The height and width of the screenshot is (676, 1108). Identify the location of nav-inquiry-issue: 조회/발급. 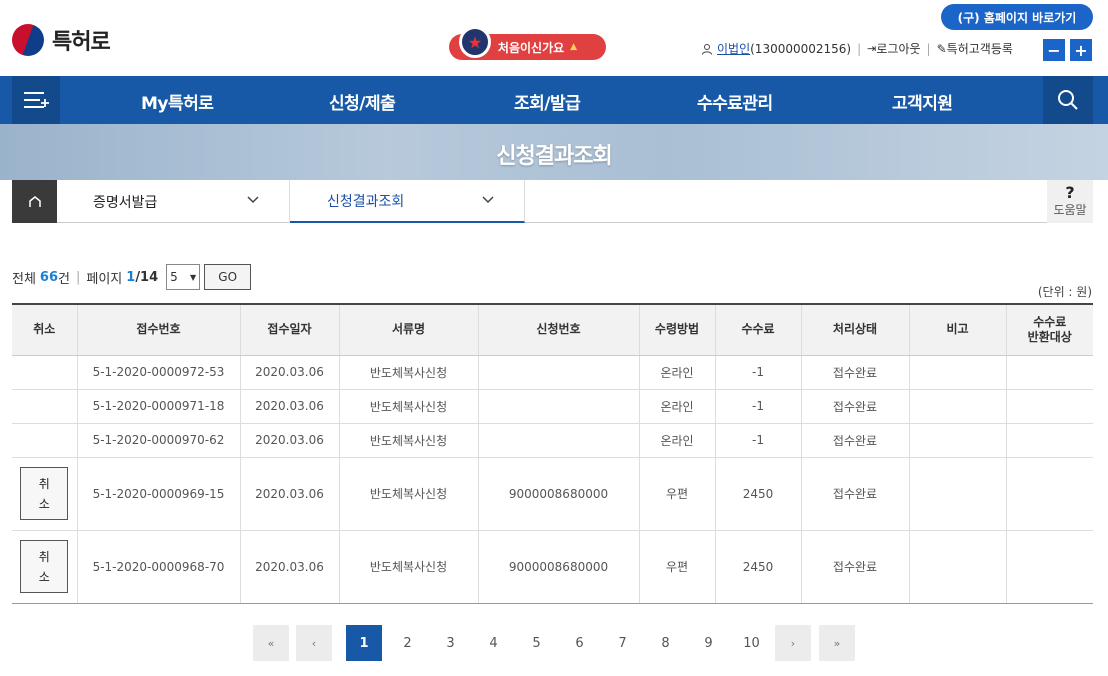
(547, 101).